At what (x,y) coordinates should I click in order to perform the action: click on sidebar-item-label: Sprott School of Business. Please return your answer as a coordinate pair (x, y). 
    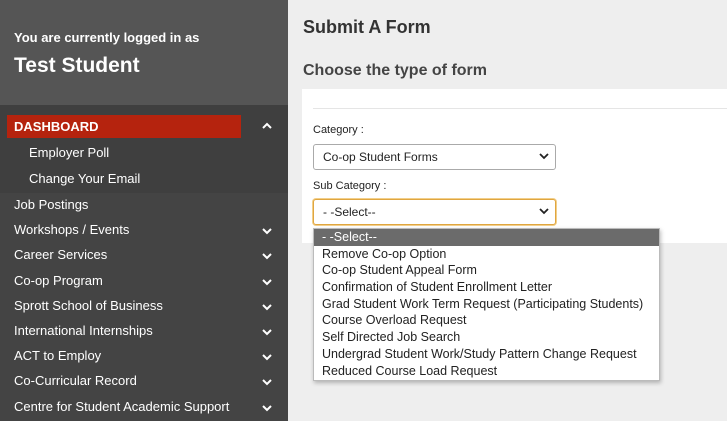
    Looking at the image, I should click on (88, 305).